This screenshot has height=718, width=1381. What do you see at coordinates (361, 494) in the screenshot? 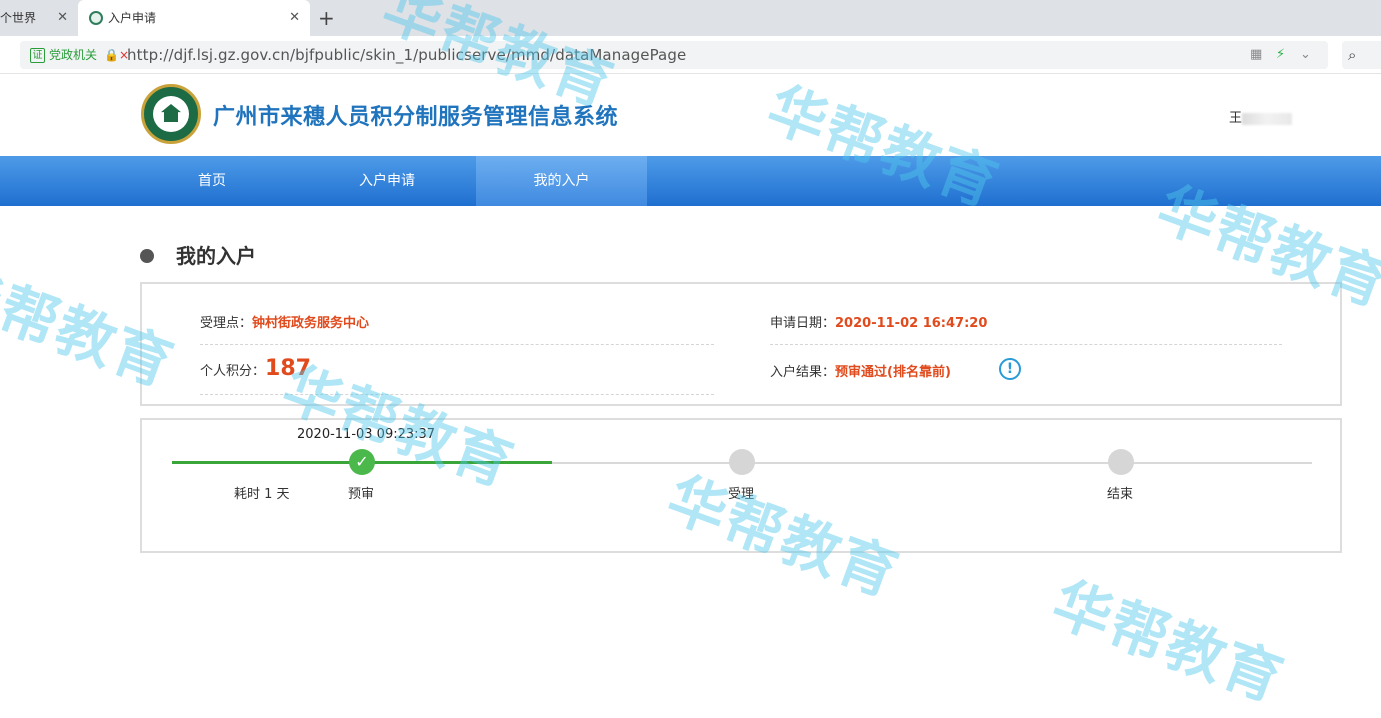
I see `step-label-preview: 预审` at bounding box center [361, 494].